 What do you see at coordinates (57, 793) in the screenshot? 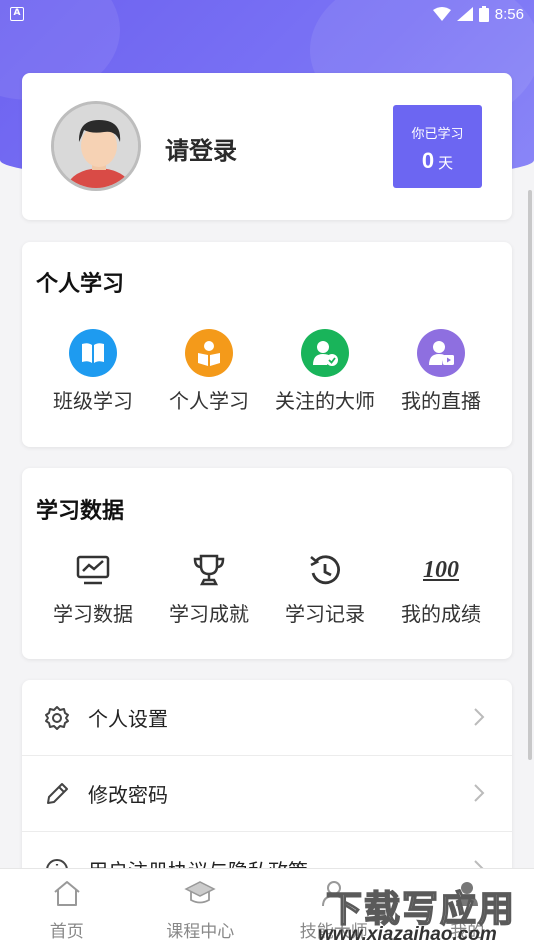
I see `pencil-icon` at bounding box center [57, 793].